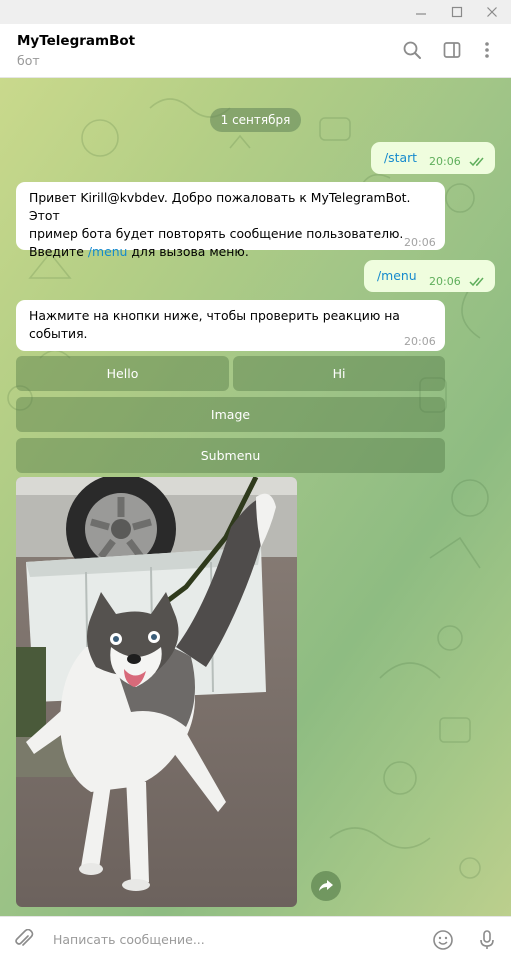 This screenshot has width=511, height=963. I want to click on close-icon, so click(492, 12).